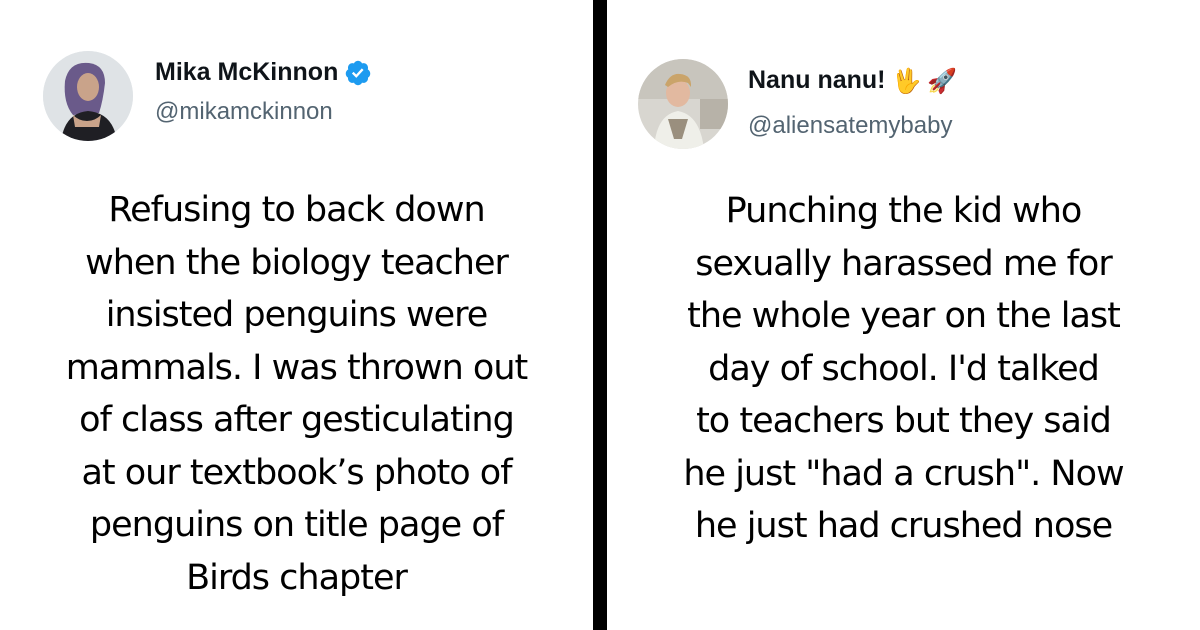 The height and width of the screenshot is (630, 1200). Describe the element at coordinates (850, 126) in the screenshot. I see `handle: @aliensatemybaby` at that location.